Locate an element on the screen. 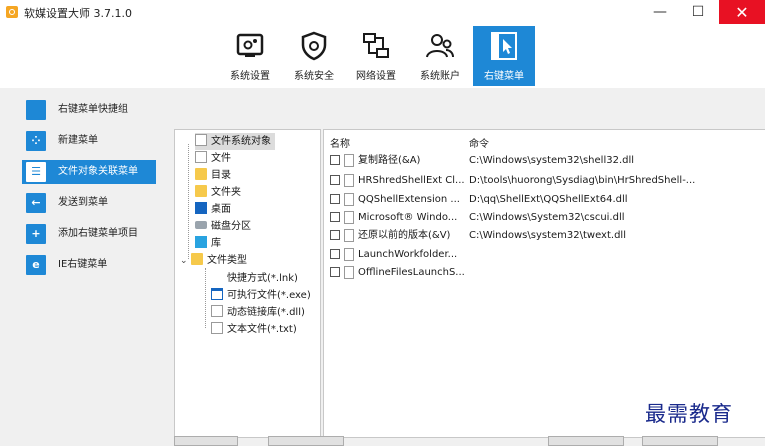 The image size is (765, 446). tree-node: 文件 is located at coordinates (213, 158).